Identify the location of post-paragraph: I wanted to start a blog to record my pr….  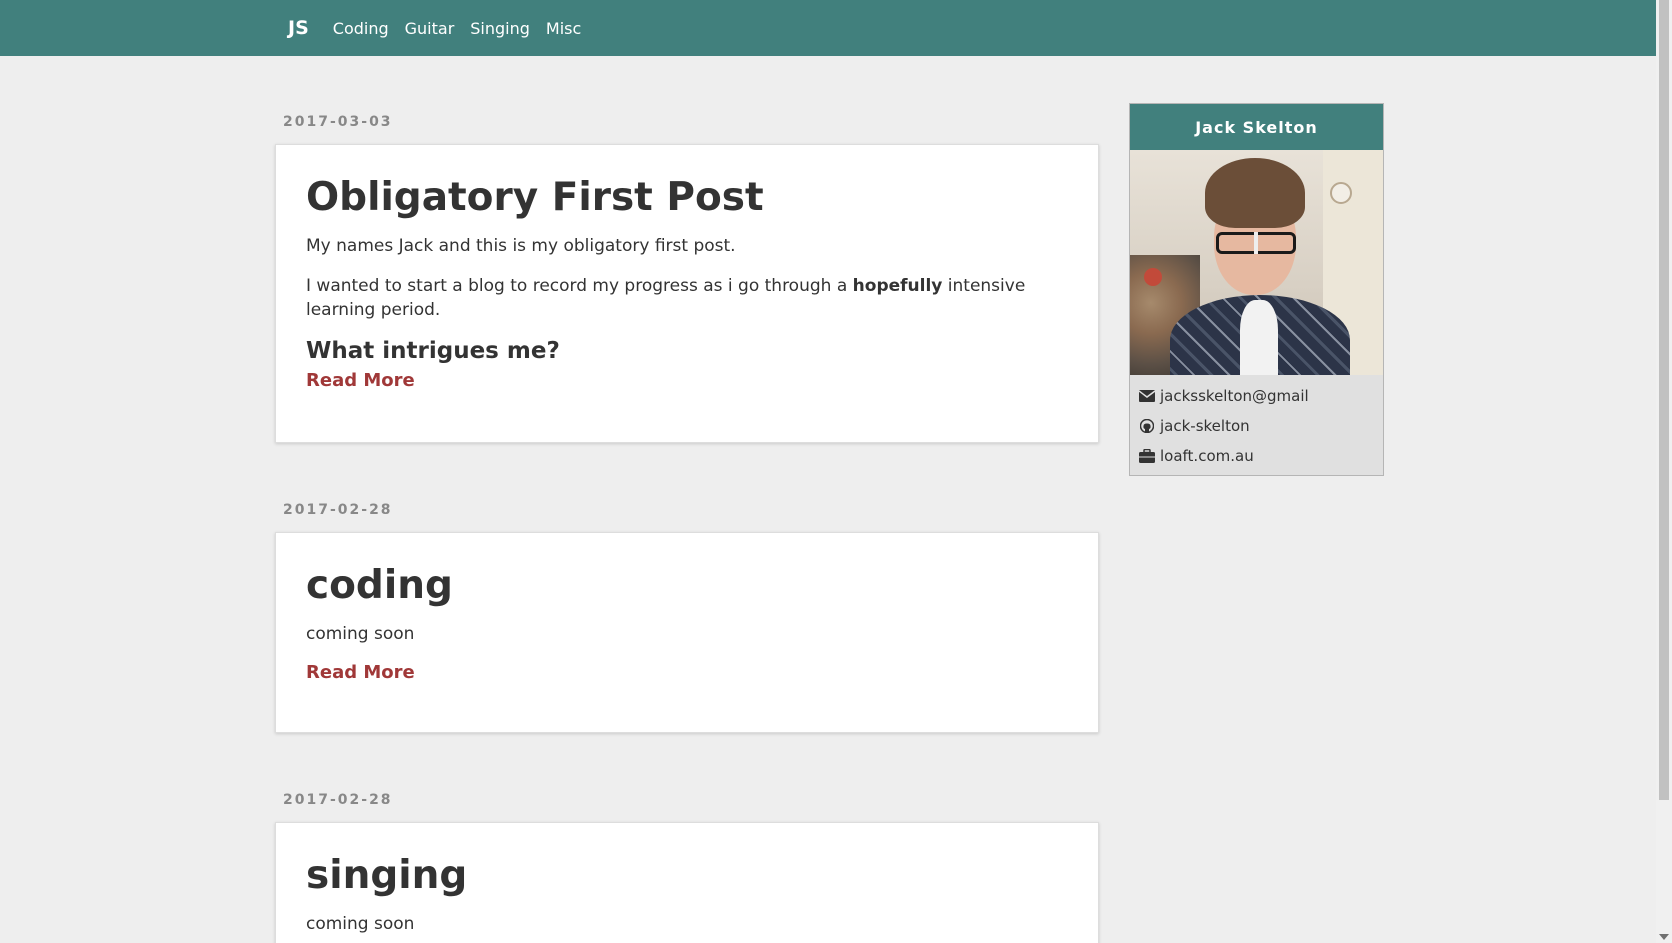
(687, 298).